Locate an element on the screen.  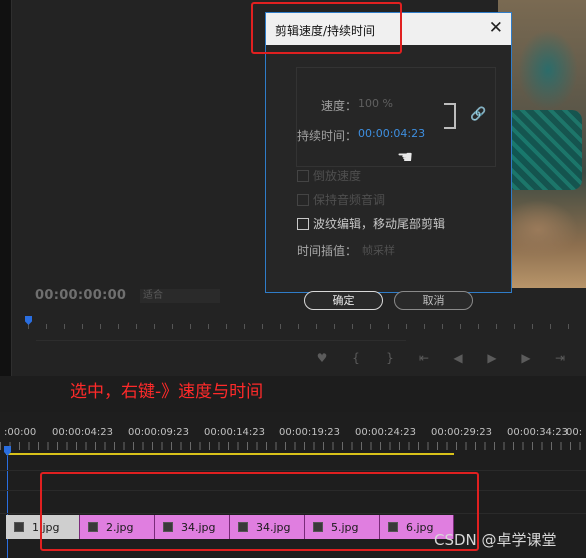
ruler-label: :00:00 is located at coordinates (20, 432).